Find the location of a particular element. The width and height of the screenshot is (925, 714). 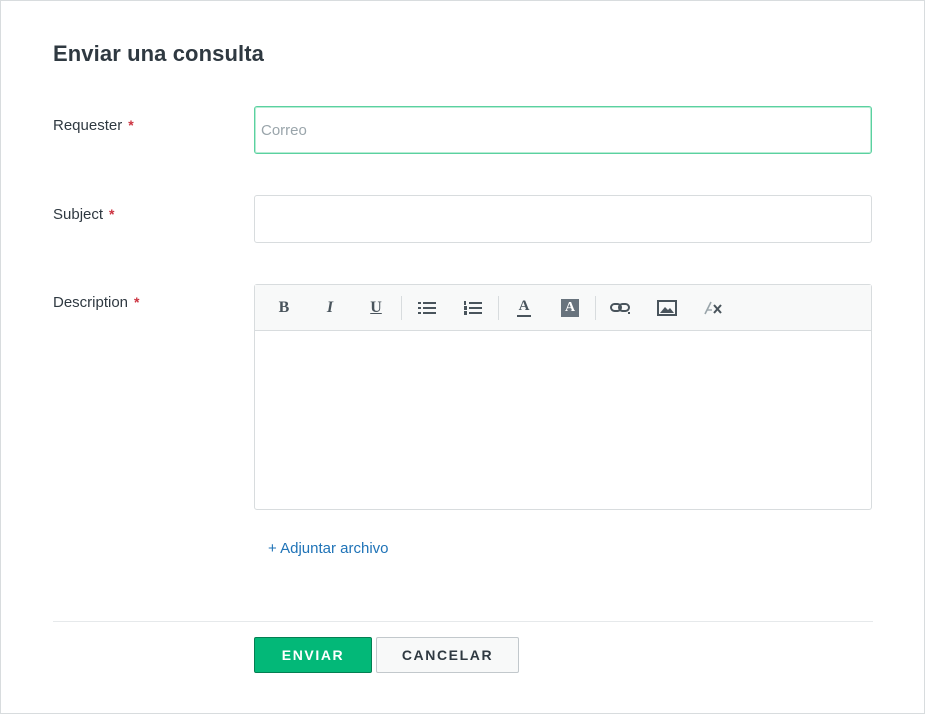

bulleted-list-button is located at coordinates (427, 308).